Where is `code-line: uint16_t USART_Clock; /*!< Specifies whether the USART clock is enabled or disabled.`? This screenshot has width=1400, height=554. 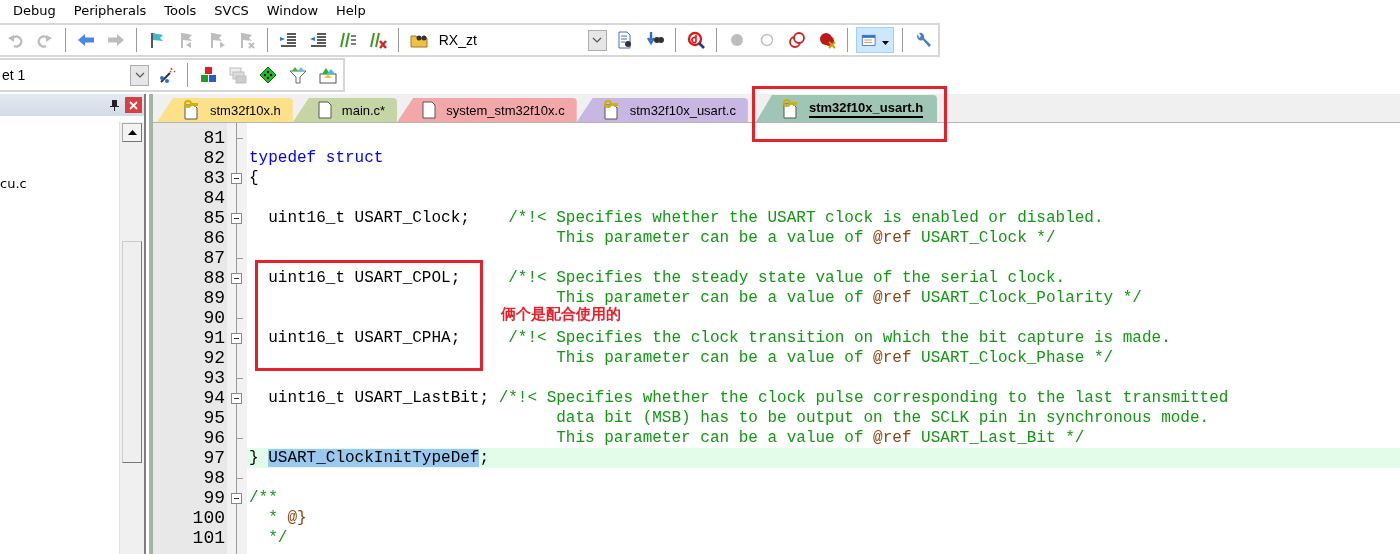 code-line: uint16_t USART_Clock; /*!< Specifies whether the USART clock is enabled or disabled. is located at coordinates (685, 218).